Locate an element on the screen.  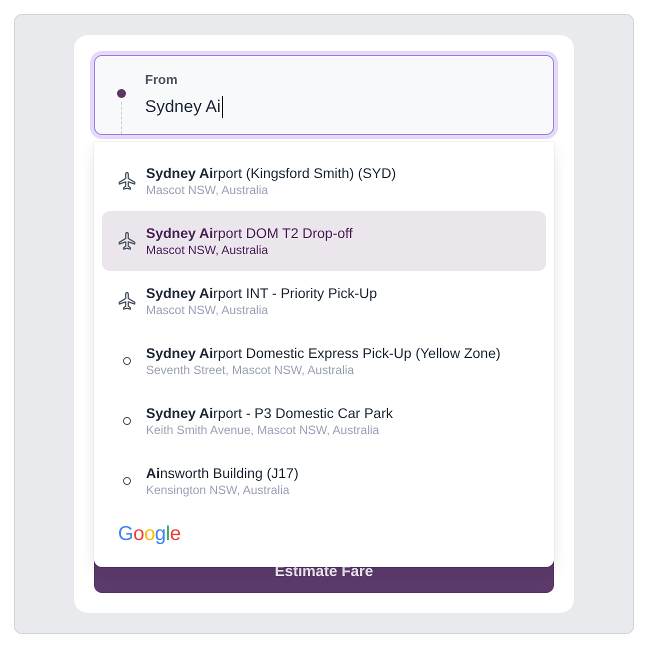
suggestion-item: Sydney Airport DOM T2 Drop-off Mascot NSW, Australia is located at coordinates (324, 241).